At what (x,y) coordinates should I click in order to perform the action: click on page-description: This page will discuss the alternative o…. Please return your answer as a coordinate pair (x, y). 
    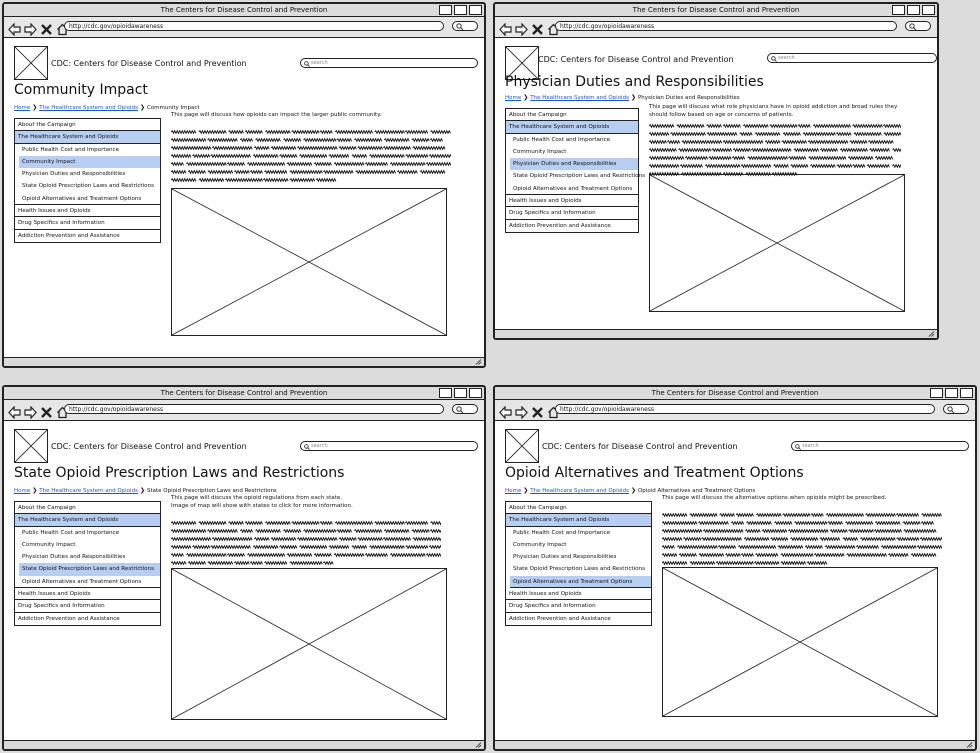
    Looking at the image, I should click on (807, 498).